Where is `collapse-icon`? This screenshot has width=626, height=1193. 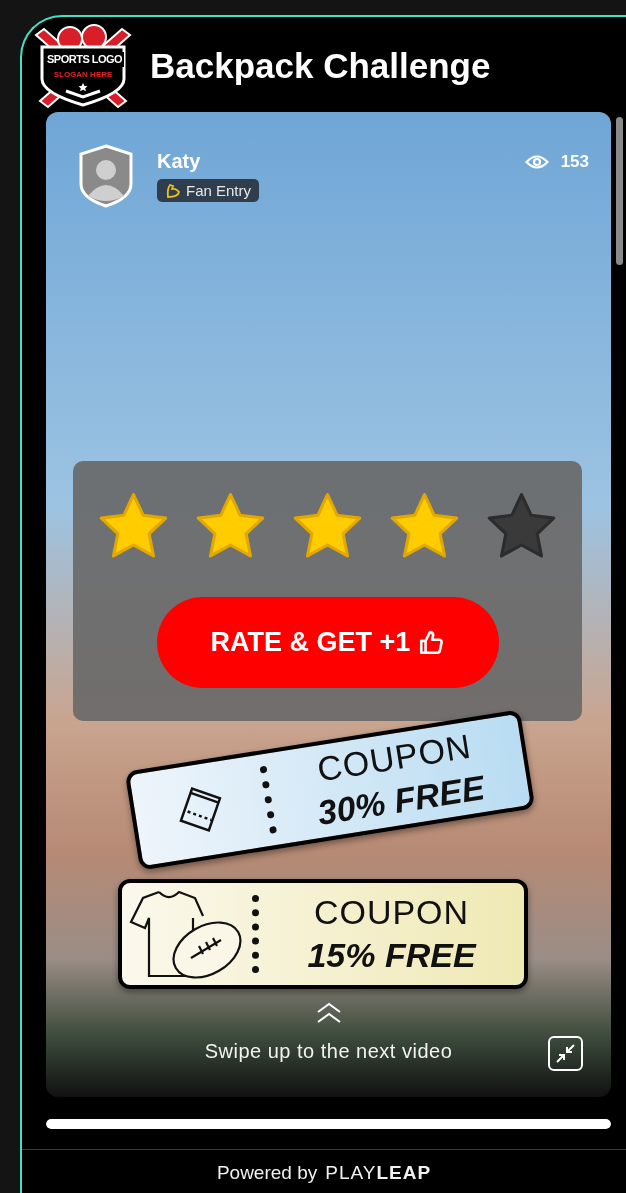
collapse-icon is located at coordinates (565, 1053).